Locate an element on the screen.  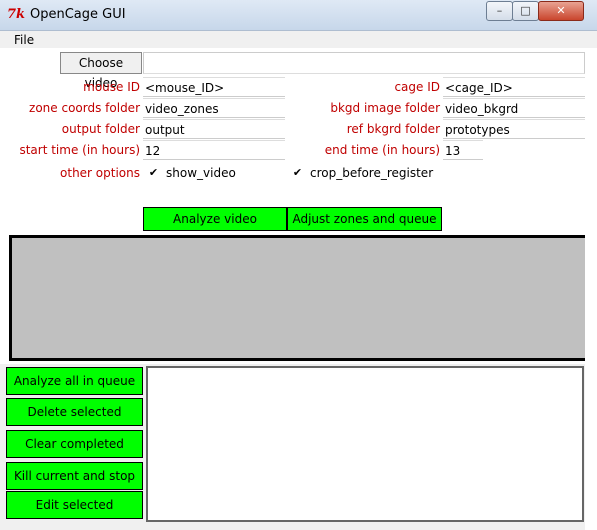
bkgd-image-field: video_bkgrd is located at coordinates (514, 108).